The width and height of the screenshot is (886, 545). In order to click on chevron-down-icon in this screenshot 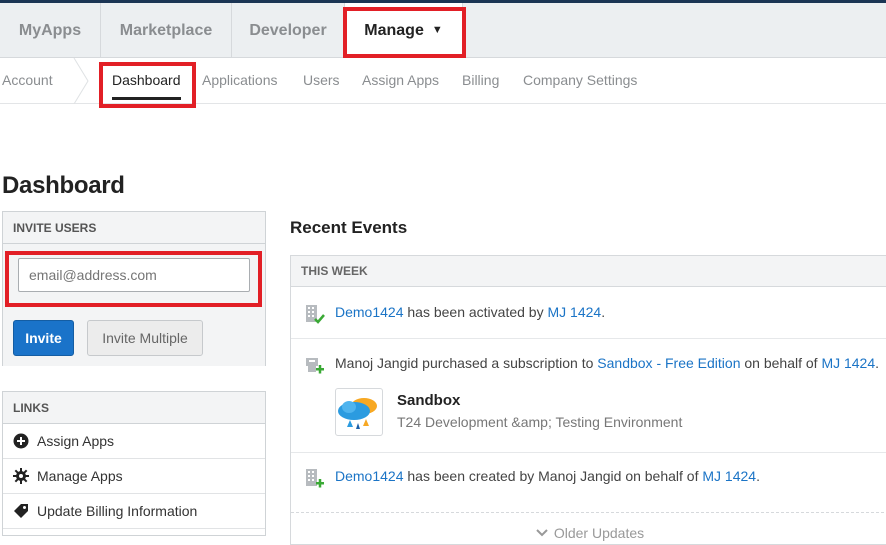, I will do `click(542, 533)`.